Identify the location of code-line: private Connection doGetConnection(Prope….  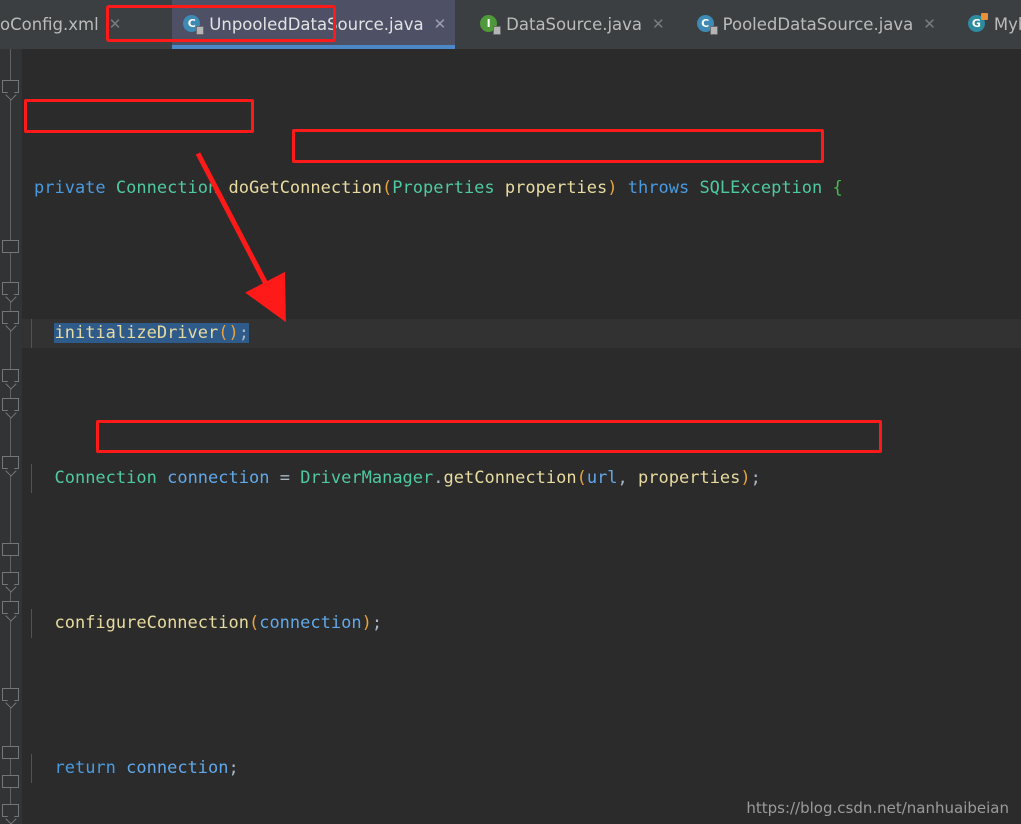
(521, 188).